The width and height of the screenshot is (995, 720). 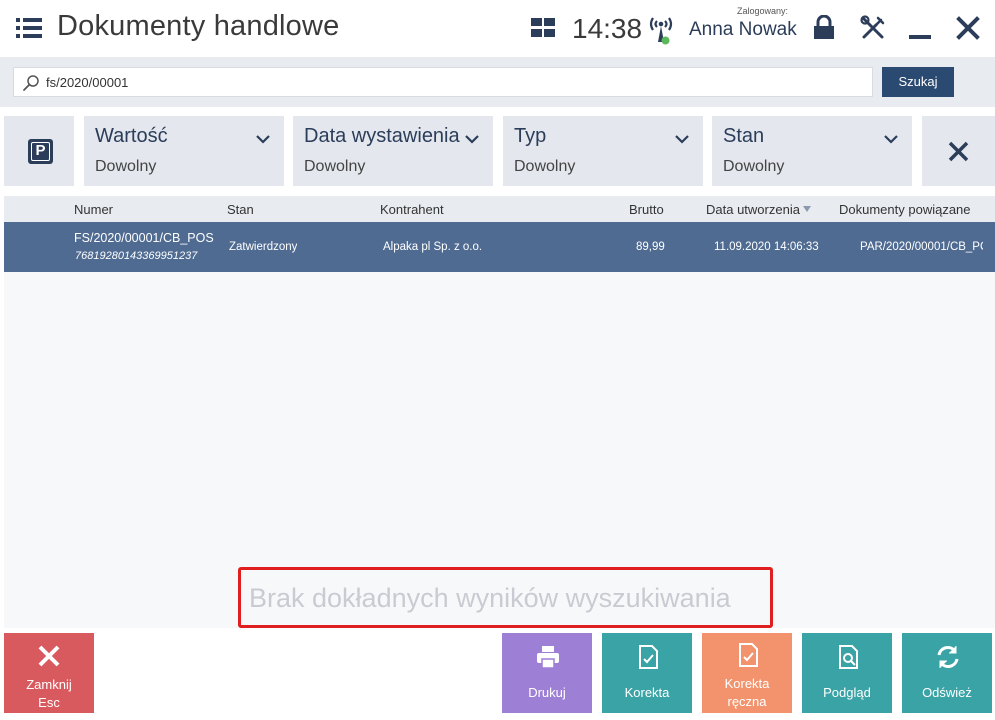 I want to click on preview-button: Podgląd, so click(x=847, y=673).